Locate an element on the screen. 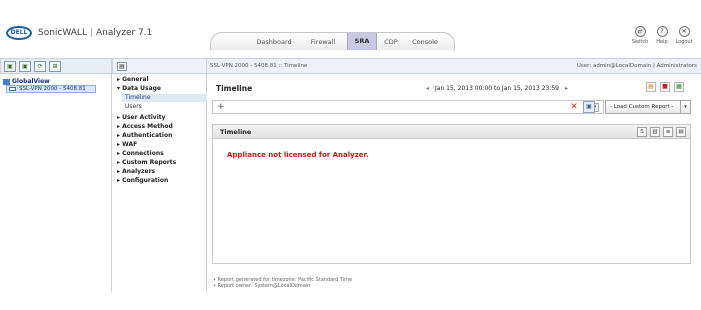 This screenshot has height=310, width=701. nav-toolbar: ▤ is located at coordinates (159, 66).